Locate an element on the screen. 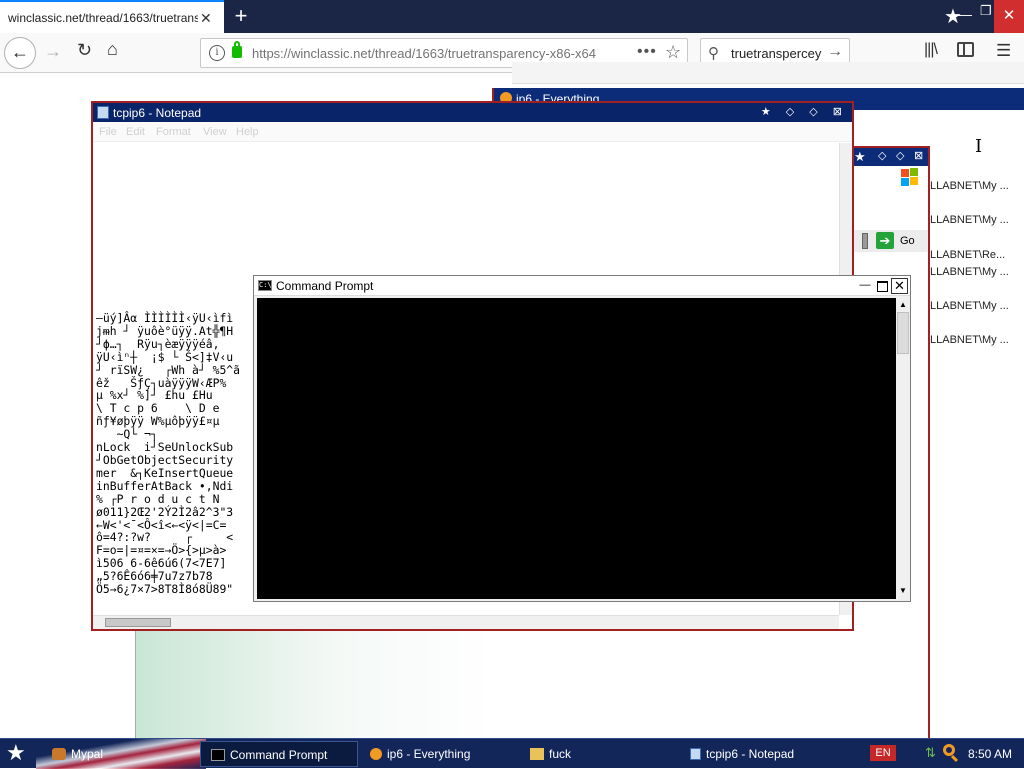 This screenshot has width=1024, height=769. windows-logo-icon is located at coordinates (909, 177).